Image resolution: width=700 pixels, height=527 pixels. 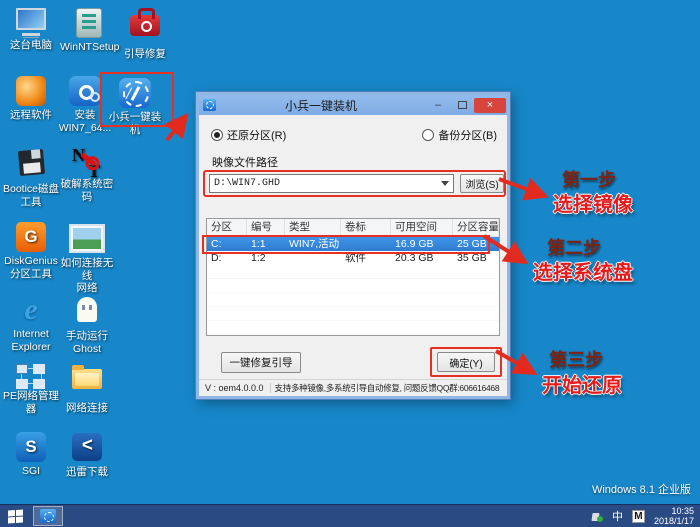 I want to click on clock-date: 2018/1/17, so click(x=673, y=521).